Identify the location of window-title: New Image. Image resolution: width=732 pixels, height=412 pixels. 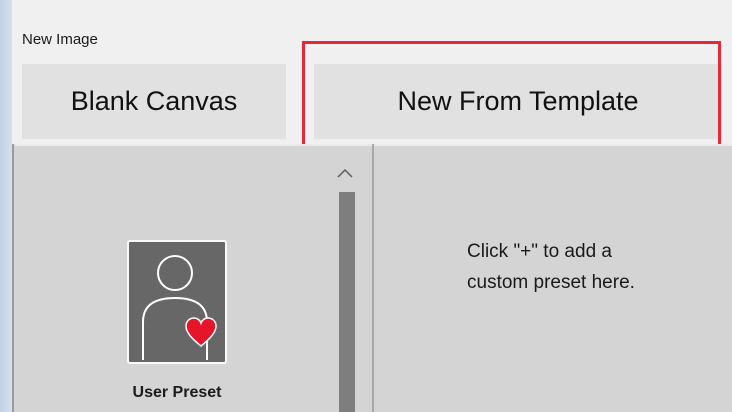
(60, 39).